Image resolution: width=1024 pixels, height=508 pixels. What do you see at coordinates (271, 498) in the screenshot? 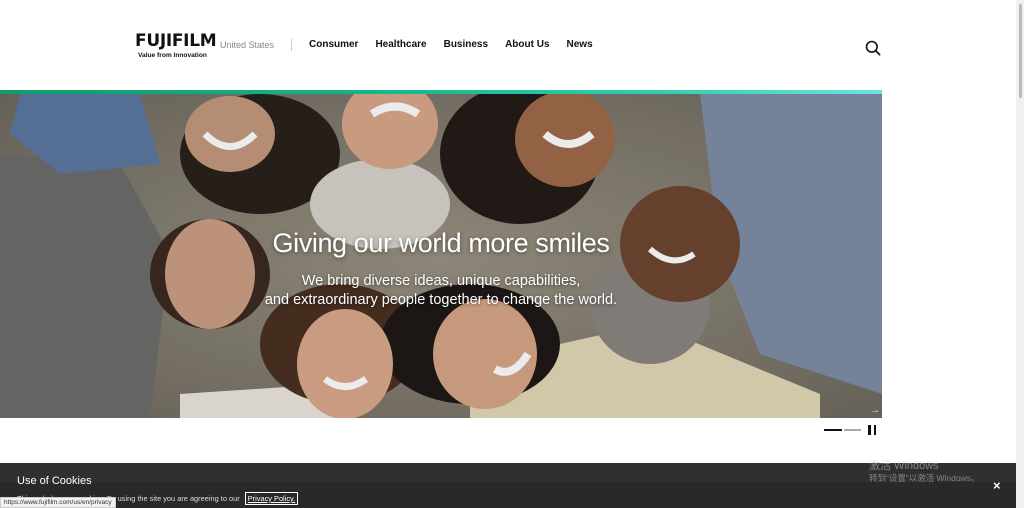
I see `privacy-policy-link: Privacy Policy.` at bounding box center [271, 498].